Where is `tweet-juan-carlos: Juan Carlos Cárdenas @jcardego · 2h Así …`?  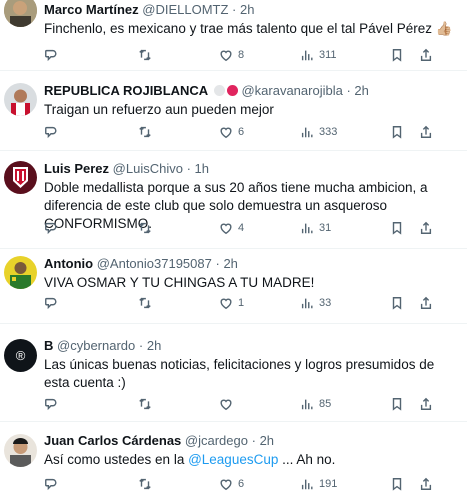 tweet-juan-carlos: Juan Carlos Cárdenas @jcardego · 2h Así … is located at coordinates (233, 458).